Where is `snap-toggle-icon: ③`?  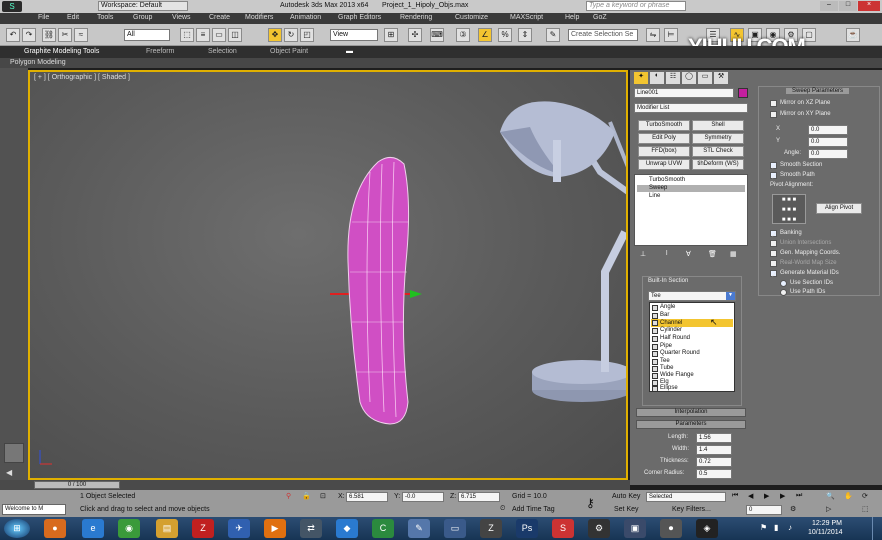 snap-toggle-icon: ③ is located at coordinates (463, 35).